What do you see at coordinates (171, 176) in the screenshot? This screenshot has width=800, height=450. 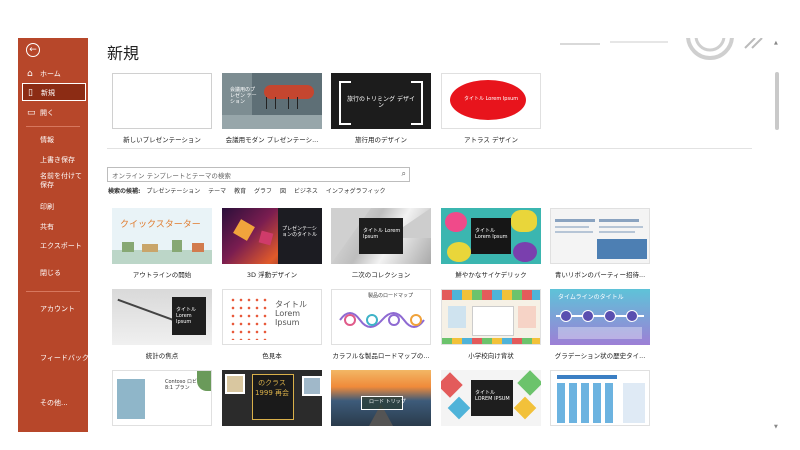 I see `search-placeholder: オンライン テンプレートとテーマの検索` at bounding box center [171, 176].